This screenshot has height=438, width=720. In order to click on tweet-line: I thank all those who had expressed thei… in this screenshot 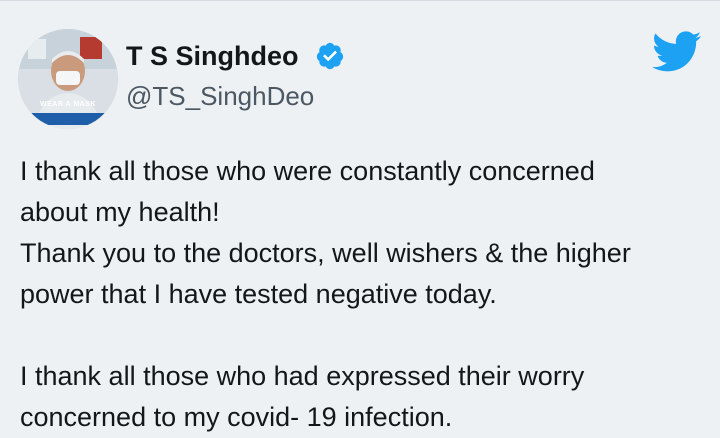, I will do `click(302, 376)`.